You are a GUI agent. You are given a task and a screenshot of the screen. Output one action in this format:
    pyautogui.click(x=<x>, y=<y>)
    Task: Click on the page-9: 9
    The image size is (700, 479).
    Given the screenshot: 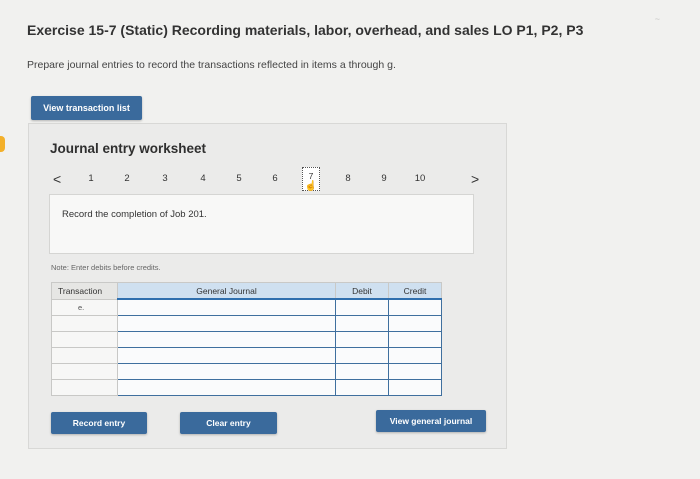 What is the action you would take?
    pyautogui.click(x=384, y=178)
    